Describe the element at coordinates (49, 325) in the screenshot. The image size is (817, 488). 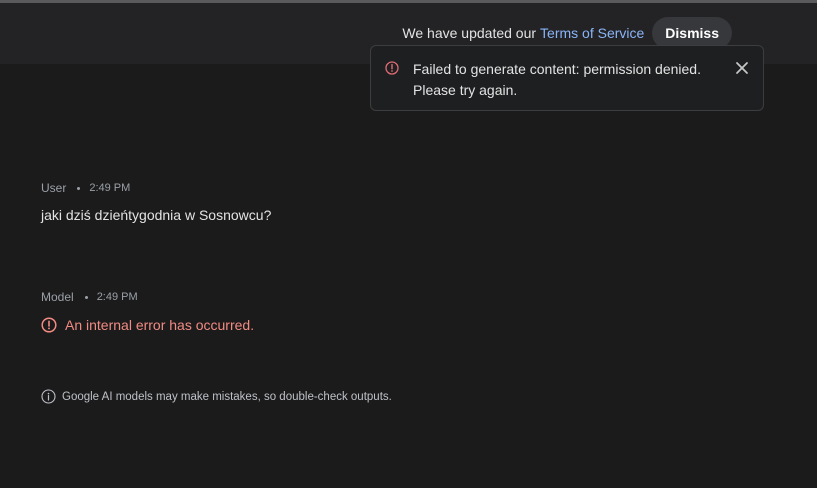
I see `error-icon` at that location.